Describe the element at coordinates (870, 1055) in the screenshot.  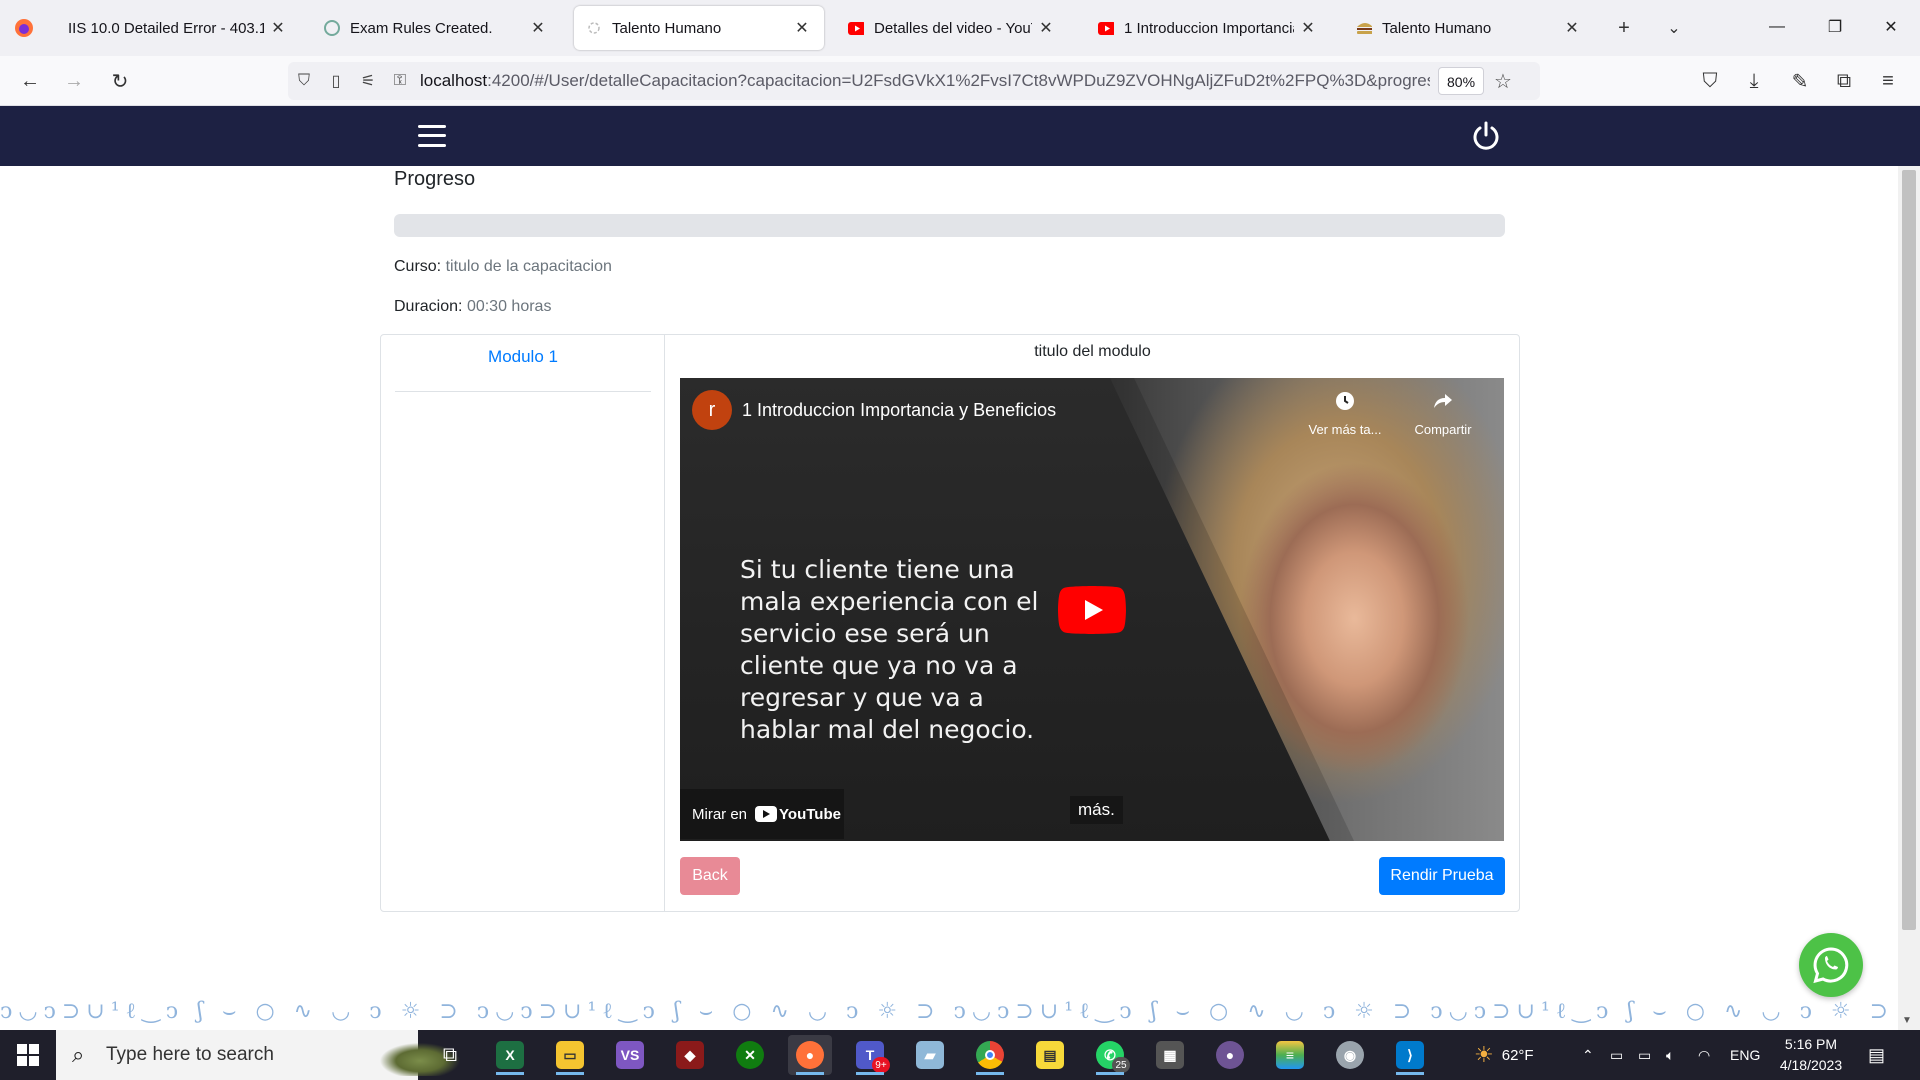
I see `teams-icon: T 9+` at that location.